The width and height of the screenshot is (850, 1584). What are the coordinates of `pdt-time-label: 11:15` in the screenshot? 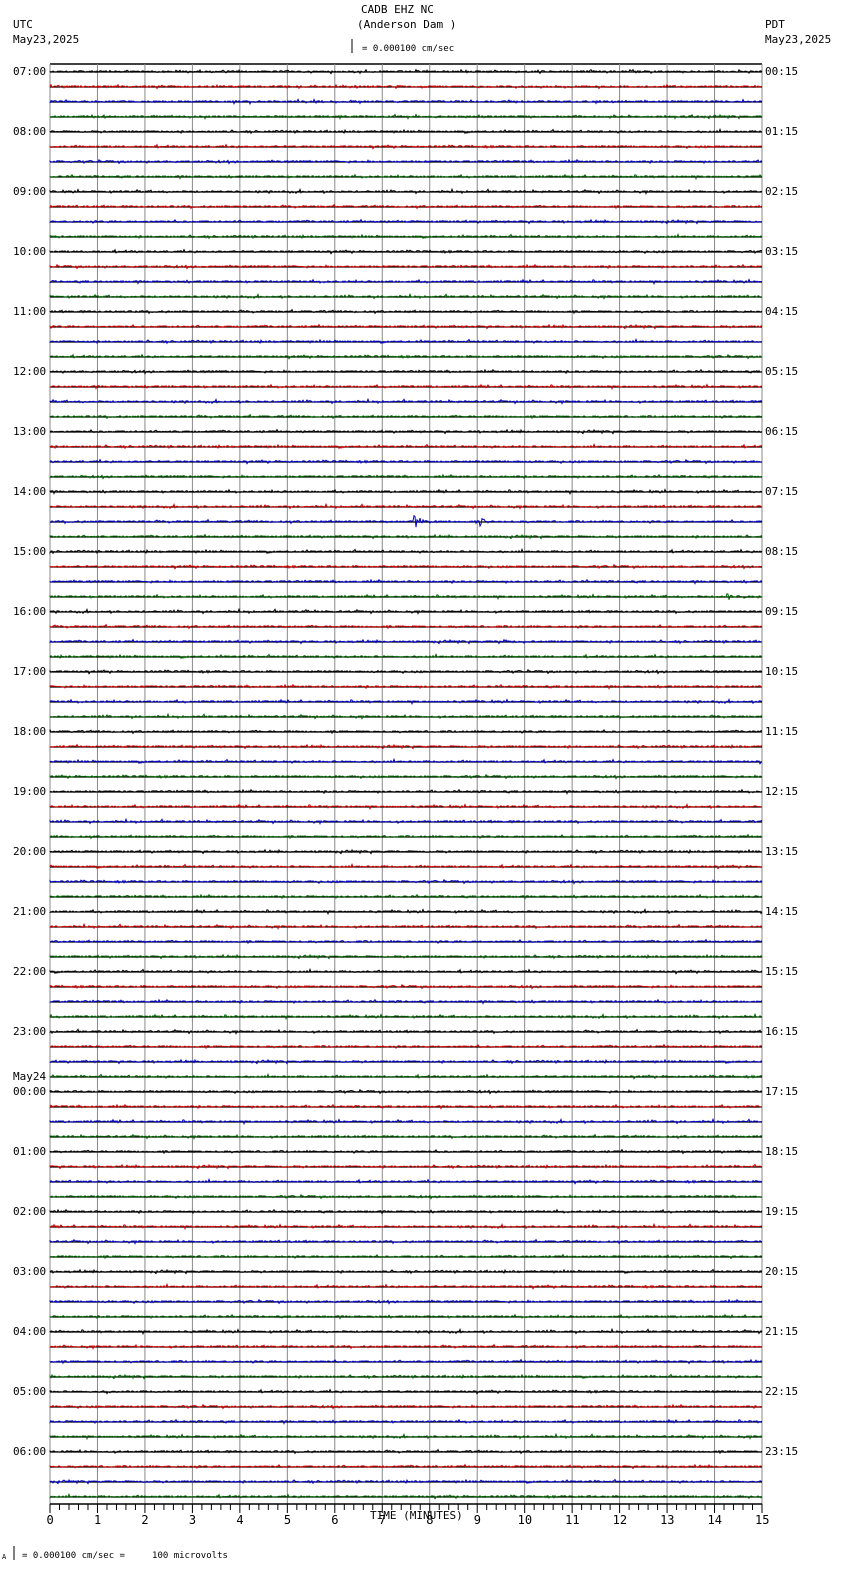 It's located at (782, 731).